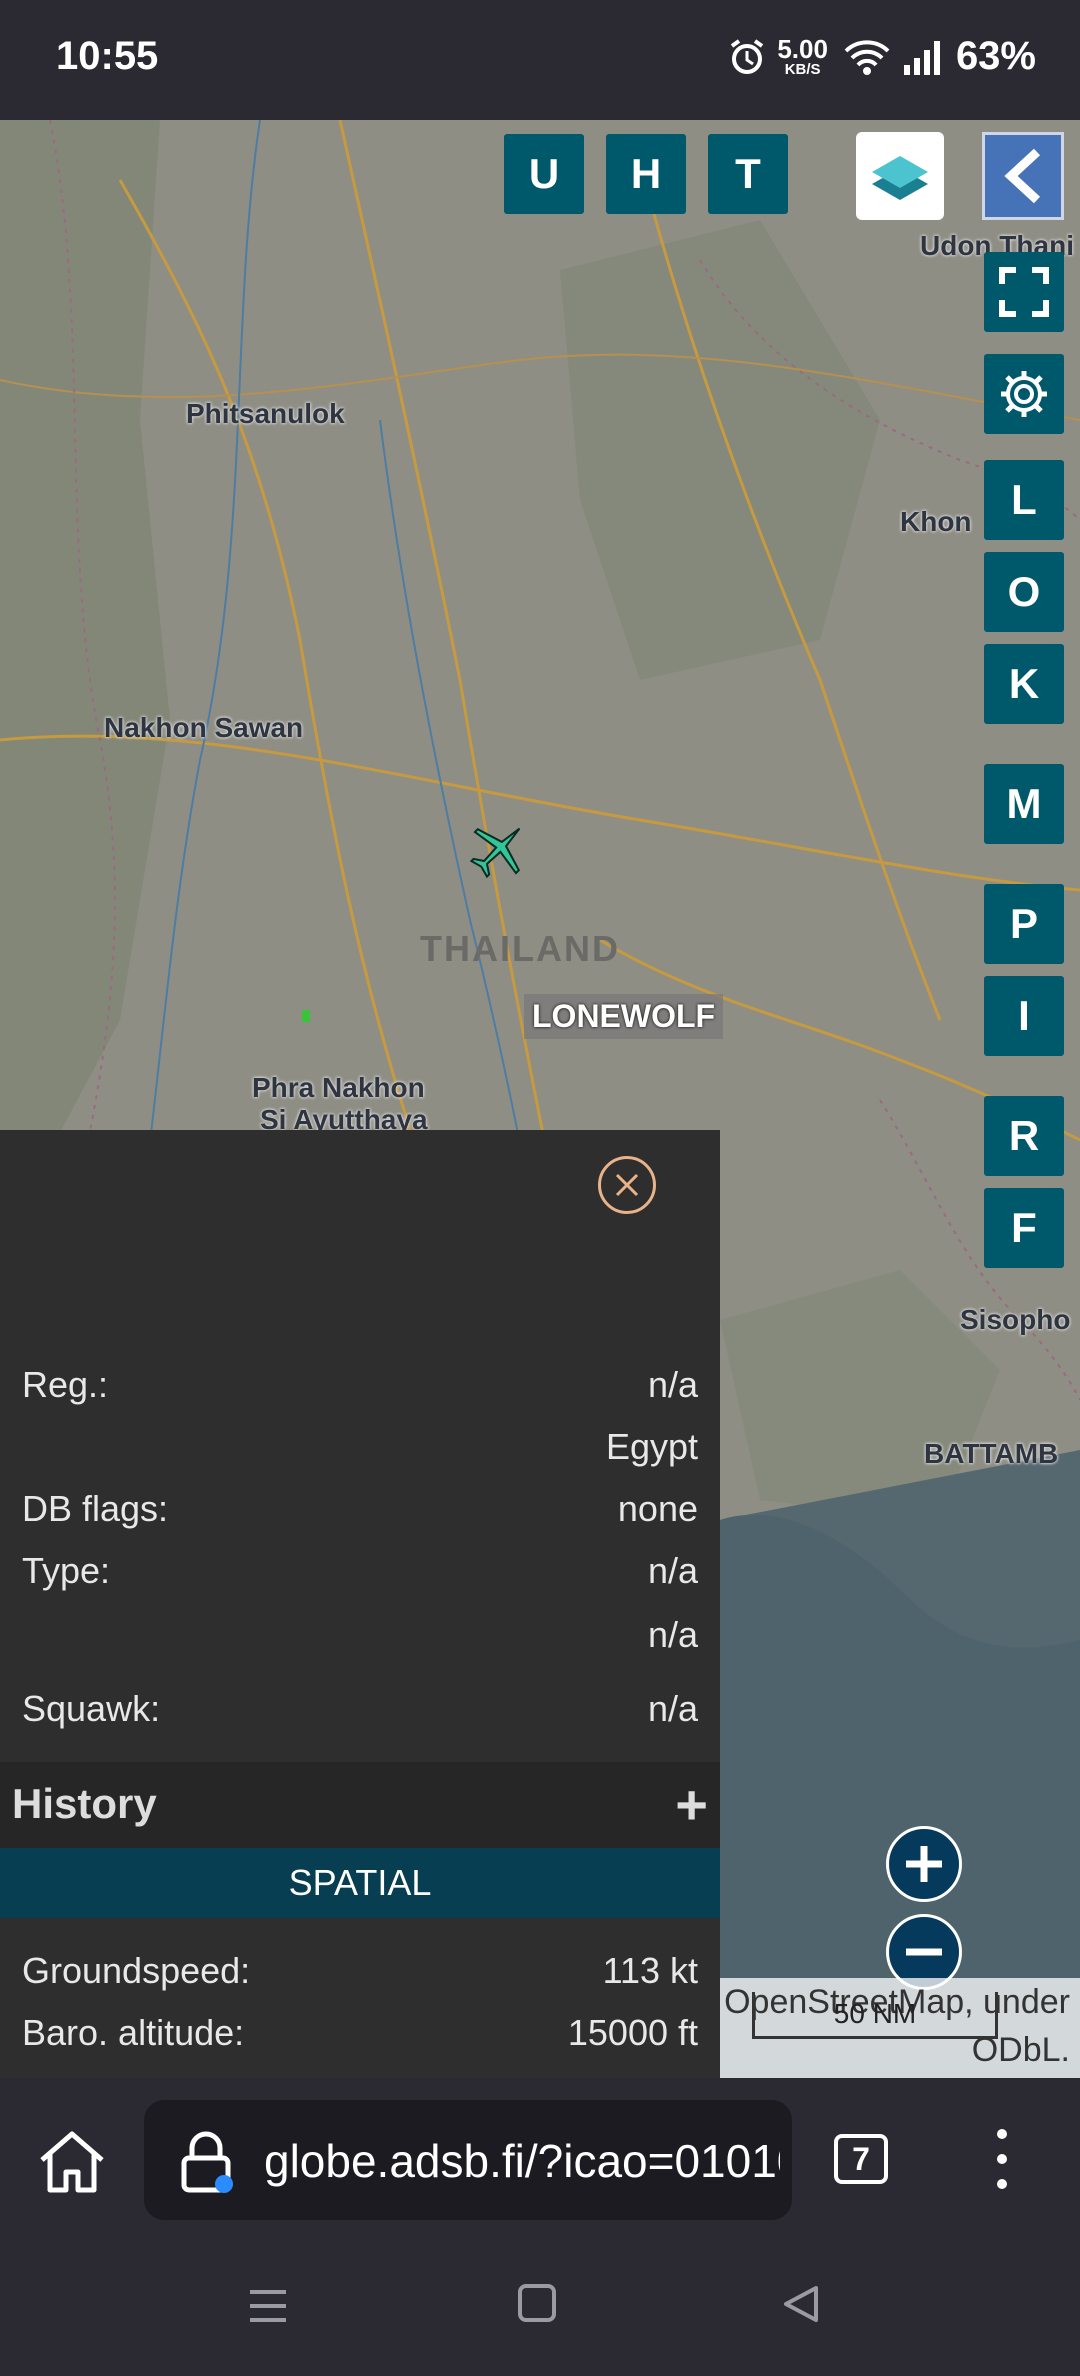 This screenshot has height=2376, width=1080. Describe the element at coordinates (133, 2032) in the screenshot. I see `info-label: Baro. altitude:` at that location.